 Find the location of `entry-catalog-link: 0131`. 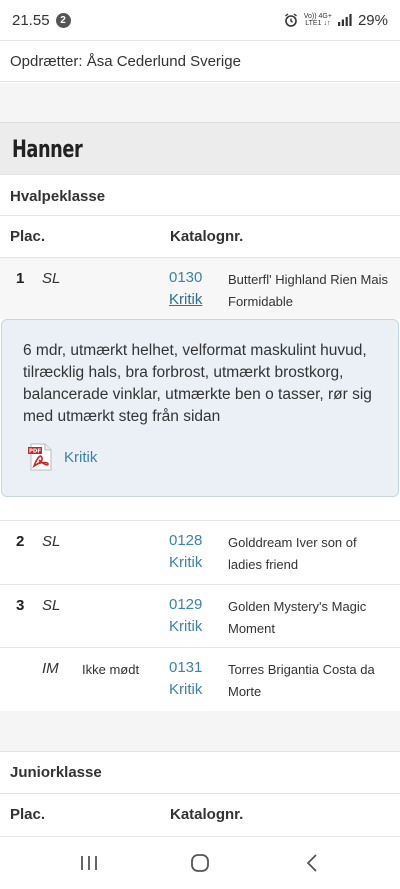

entry-catalog-link: 0131 is located at coordinates (185, 667).